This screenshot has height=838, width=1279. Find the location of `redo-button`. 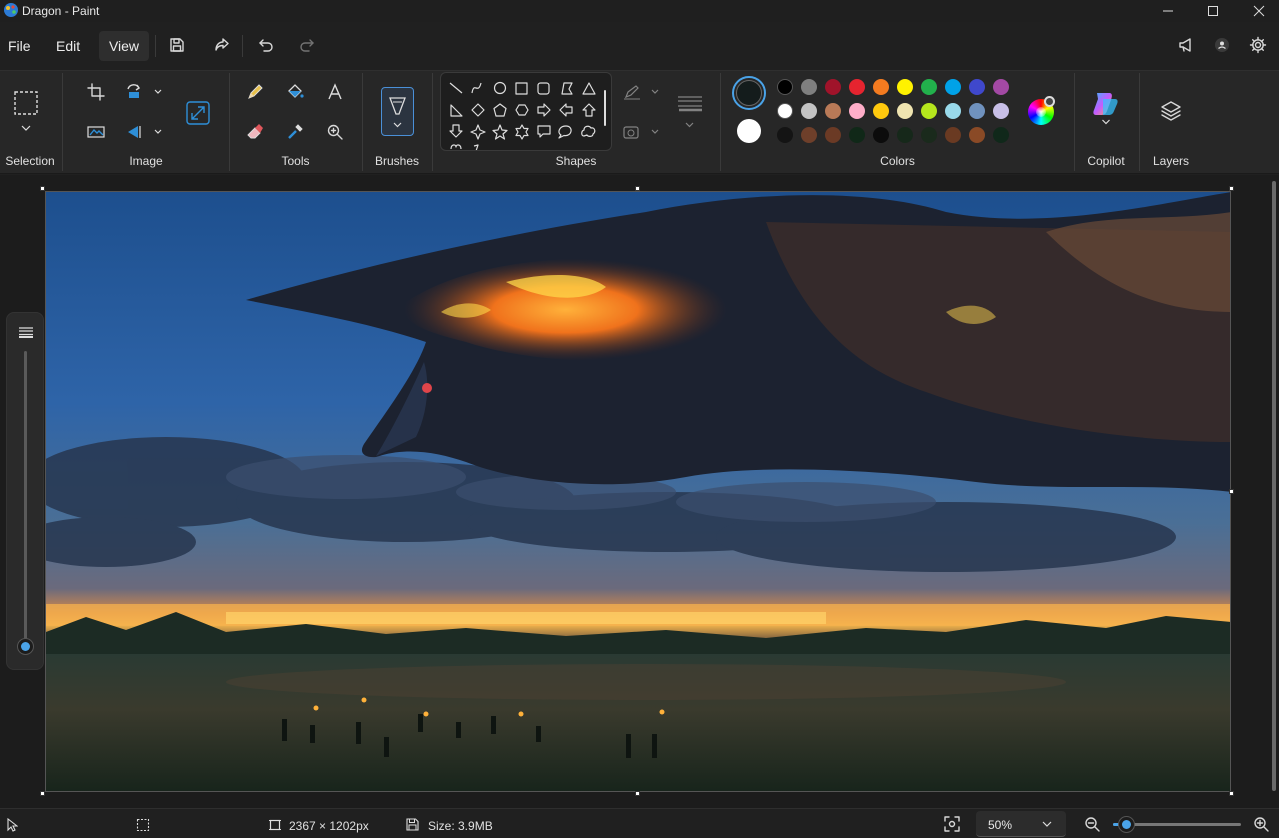

redo-button is located at coordinates (307, 45).